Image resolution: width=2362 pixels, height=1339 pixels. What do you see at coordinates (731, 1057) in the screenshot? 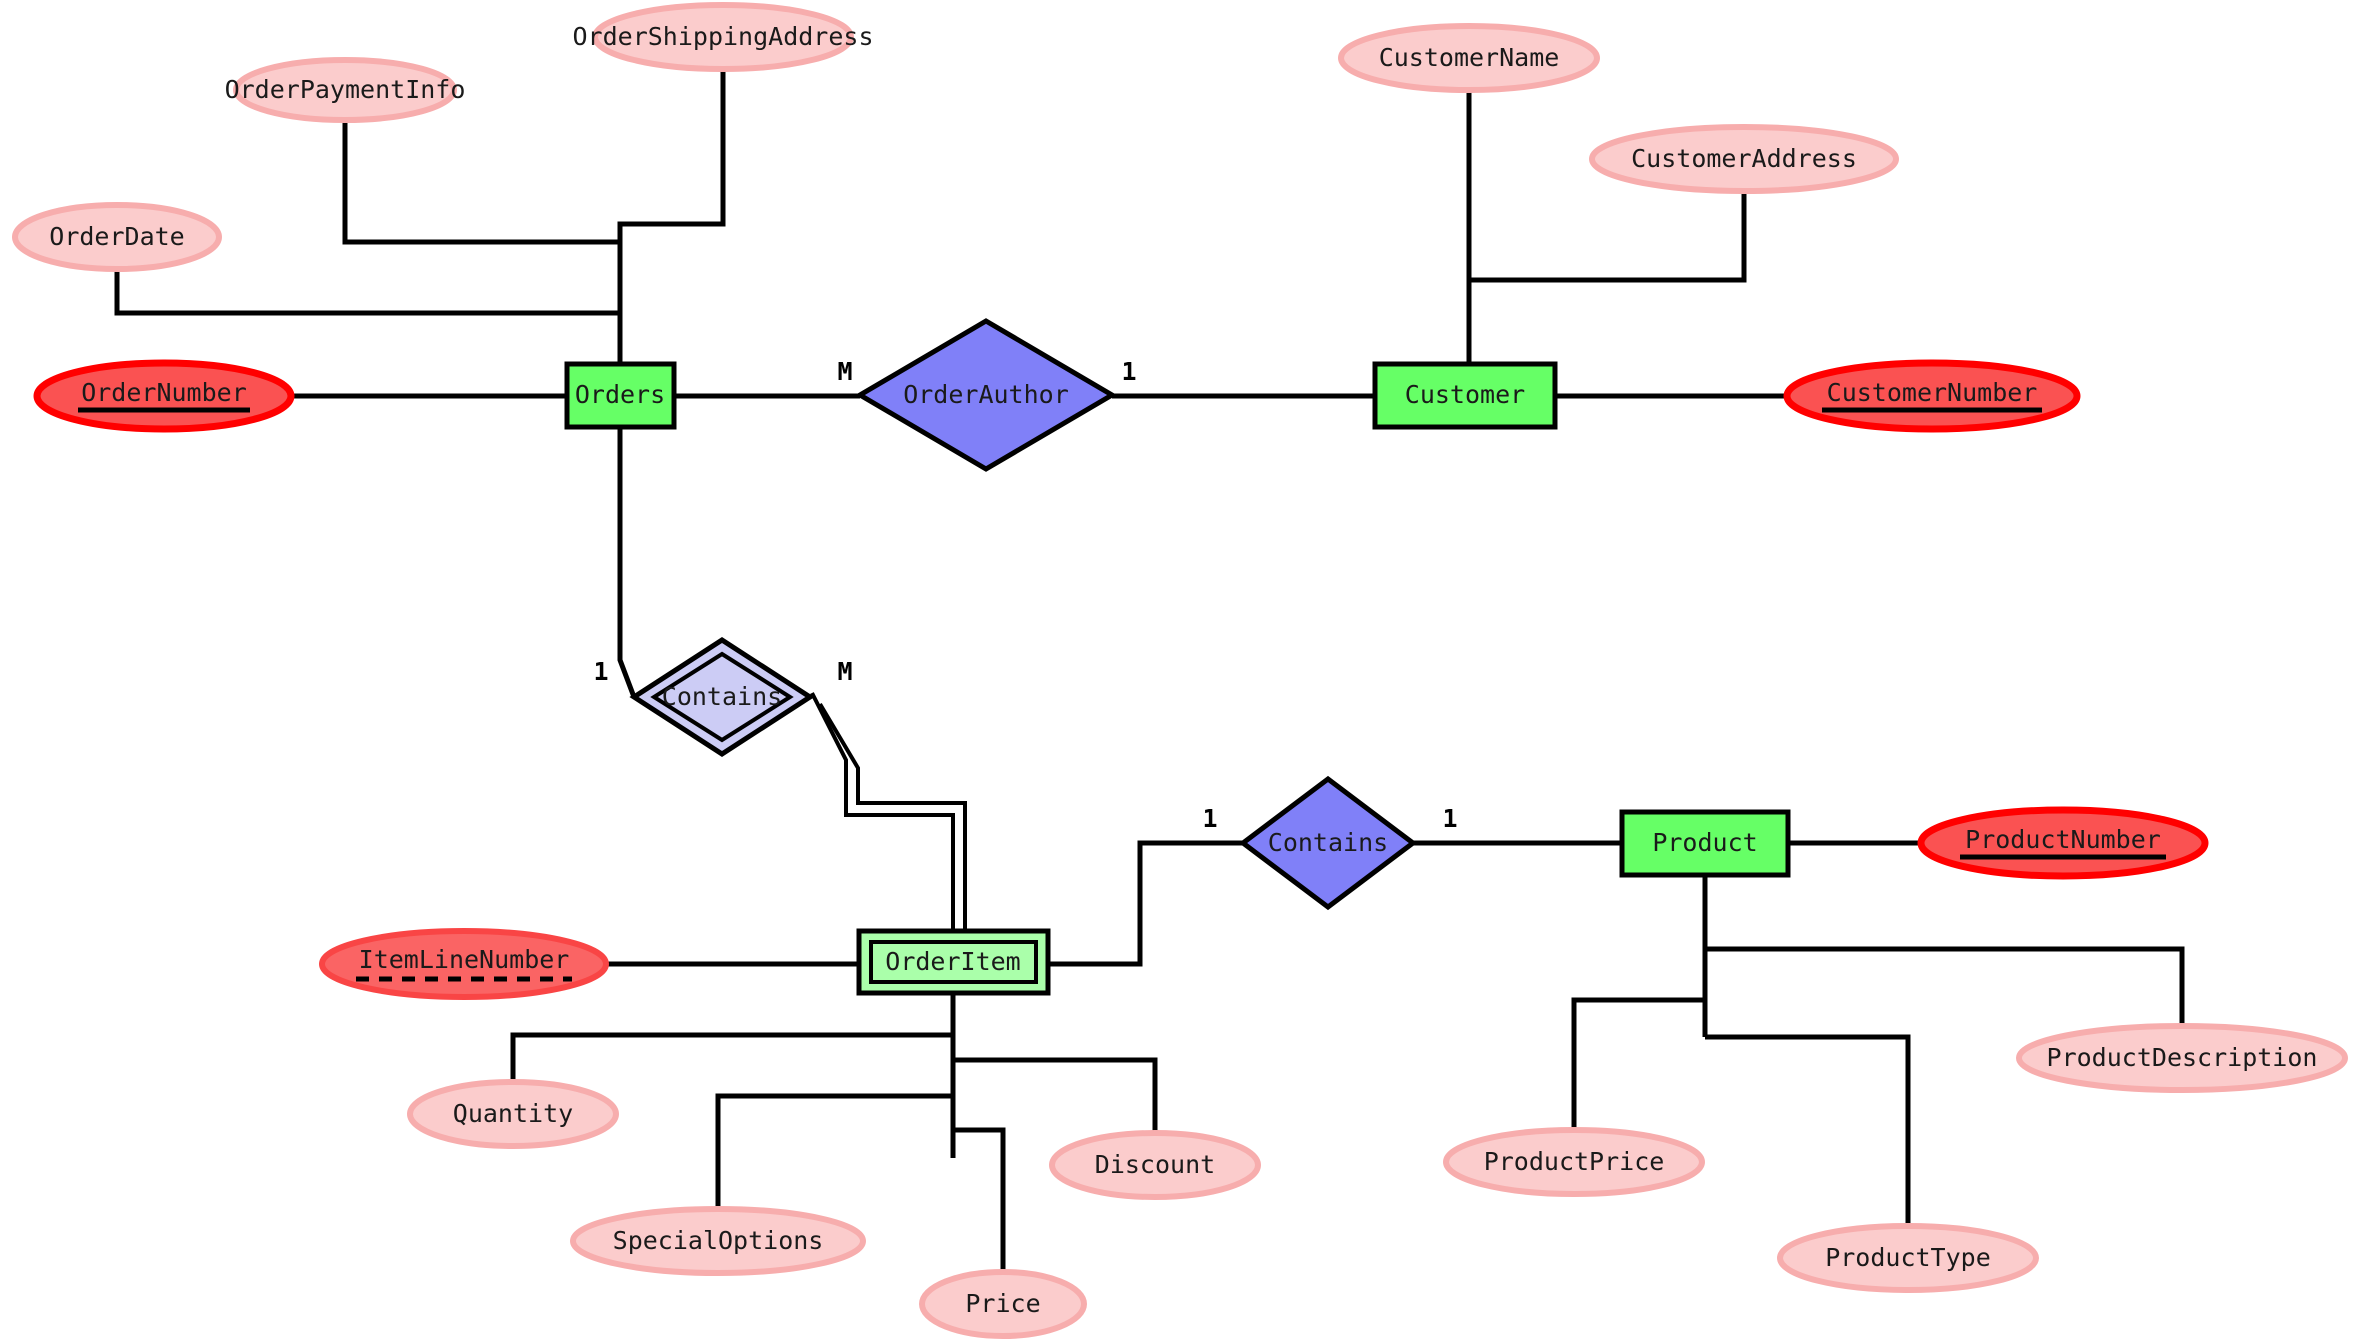
I see `edge-quantity-orderitem` at bounding box center [731, 1057].